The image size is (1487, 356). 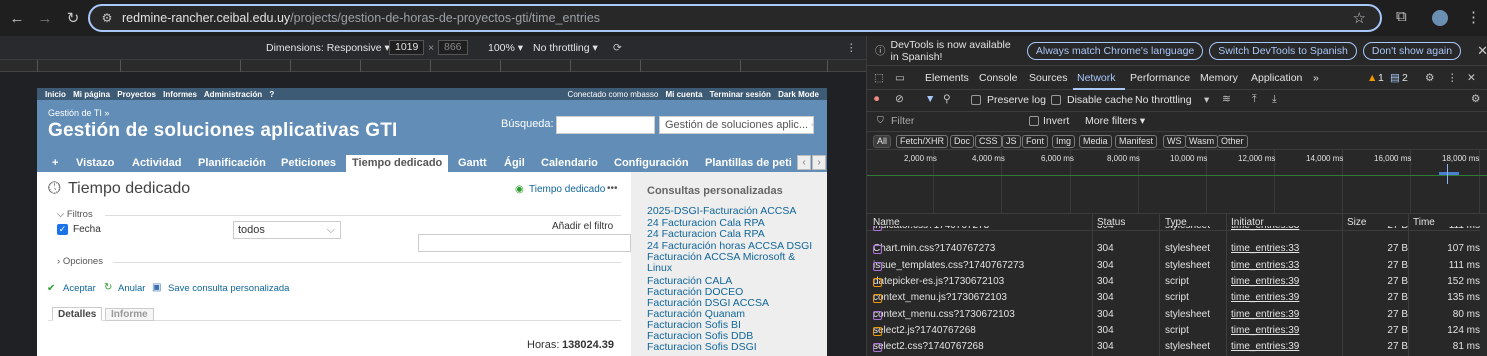 What do you see at coordinates (95, 163) in the screenshot?
I see `tab-overview: Vistazo` at bounding box center [95, 163].